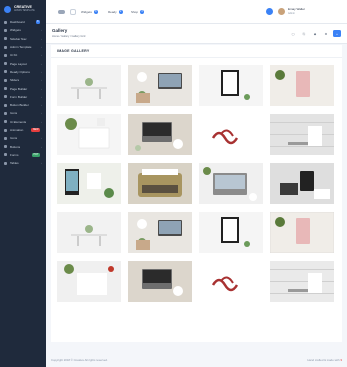 The width and height of the screenshot is (347, 367). I want to click on sidebar-item: Admin Template ›, so click(23, 47).